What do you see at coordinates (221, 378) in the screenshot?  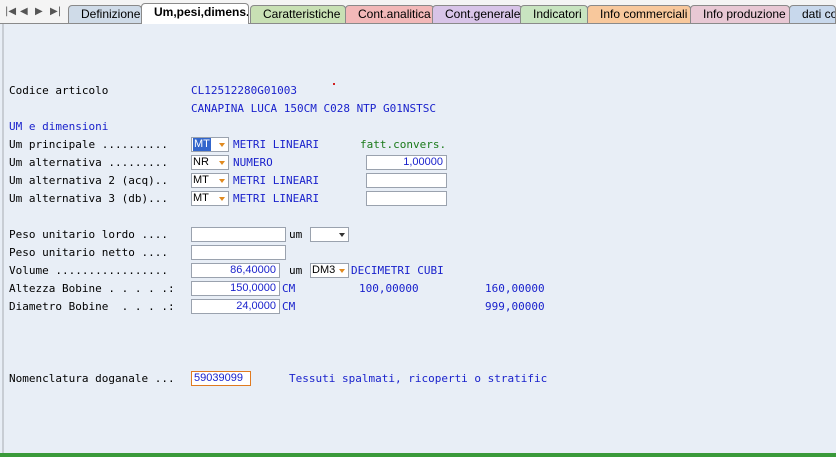 I see `nomenclatura-input: 59039099` at bounding box center [221, 378].